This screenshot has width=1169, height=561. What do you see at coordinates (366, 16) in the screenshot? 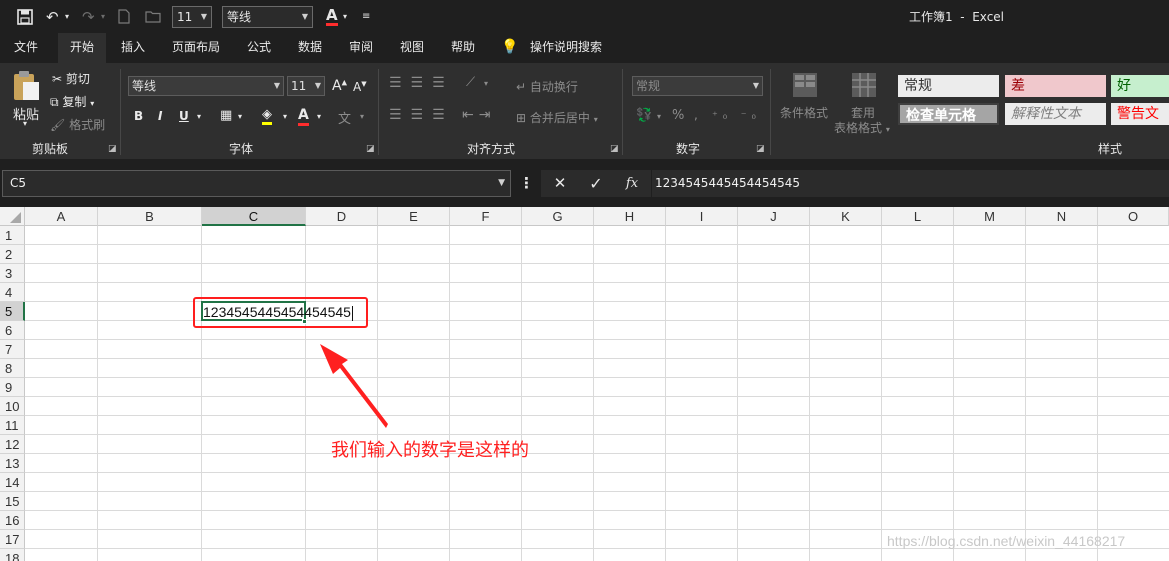
I see `customize-qat-icon: ≡` at bounding box center [366, 16].